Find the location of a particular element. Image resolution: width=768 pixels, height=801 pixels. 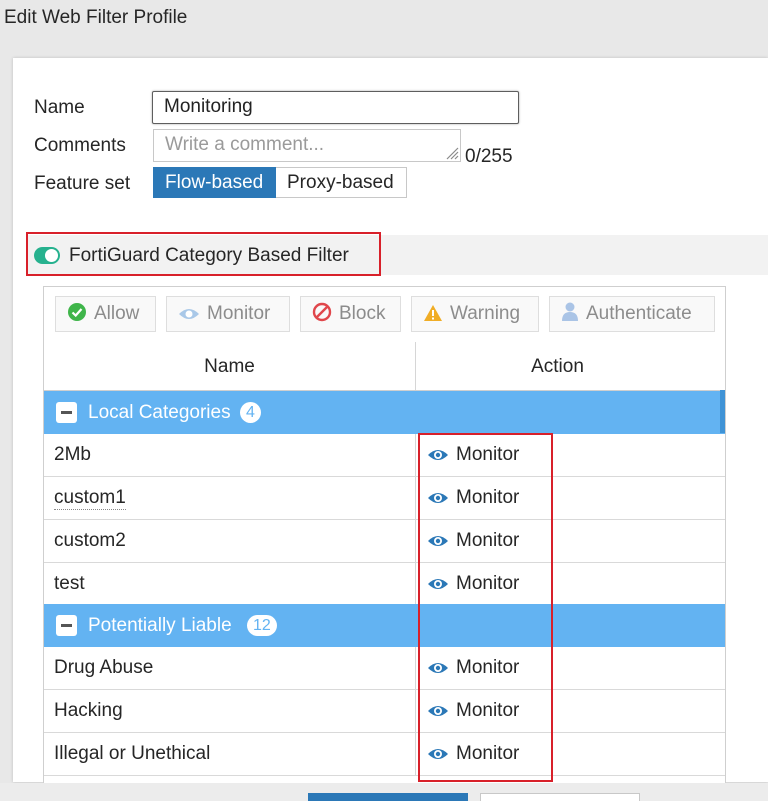

table-row: Drug Abuse Monitor is located at coordinates (384, 668).